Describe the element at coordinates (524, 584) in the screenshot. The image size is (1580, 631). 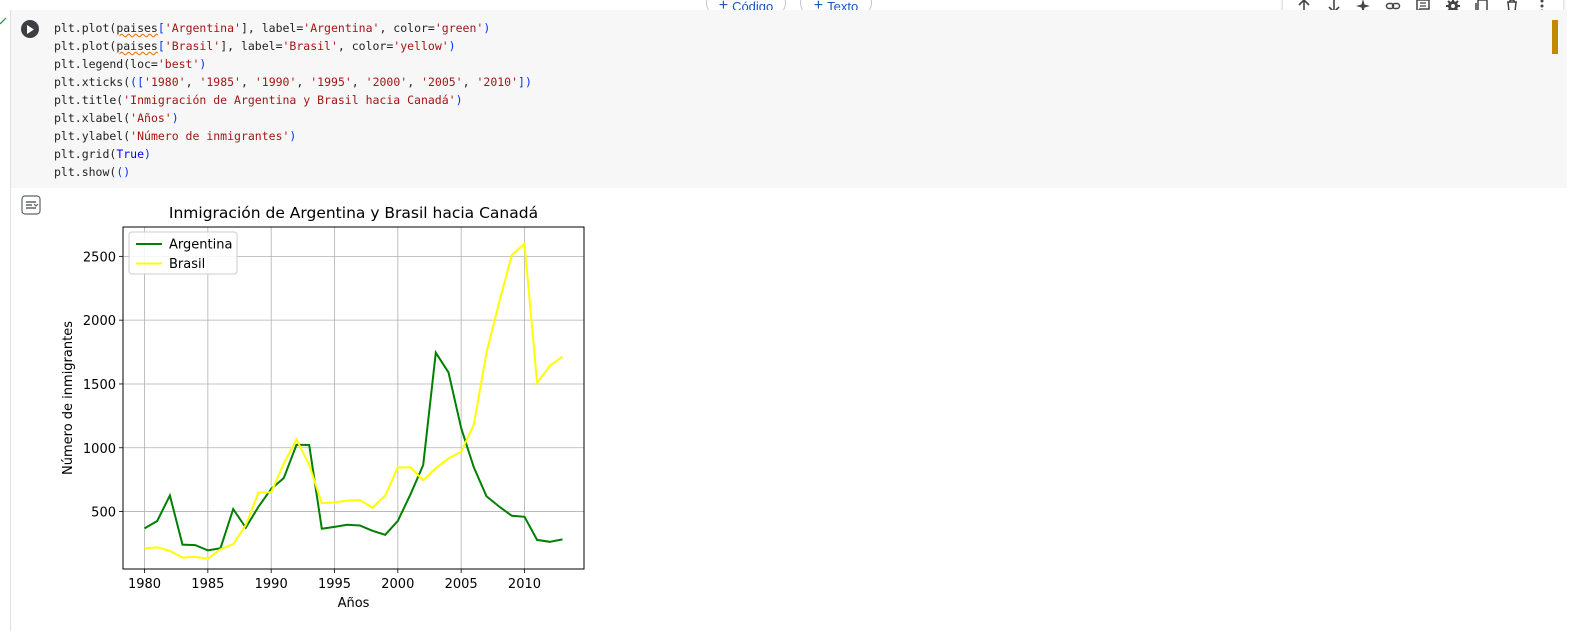
I see `x-tick-label: 2010` at that location.